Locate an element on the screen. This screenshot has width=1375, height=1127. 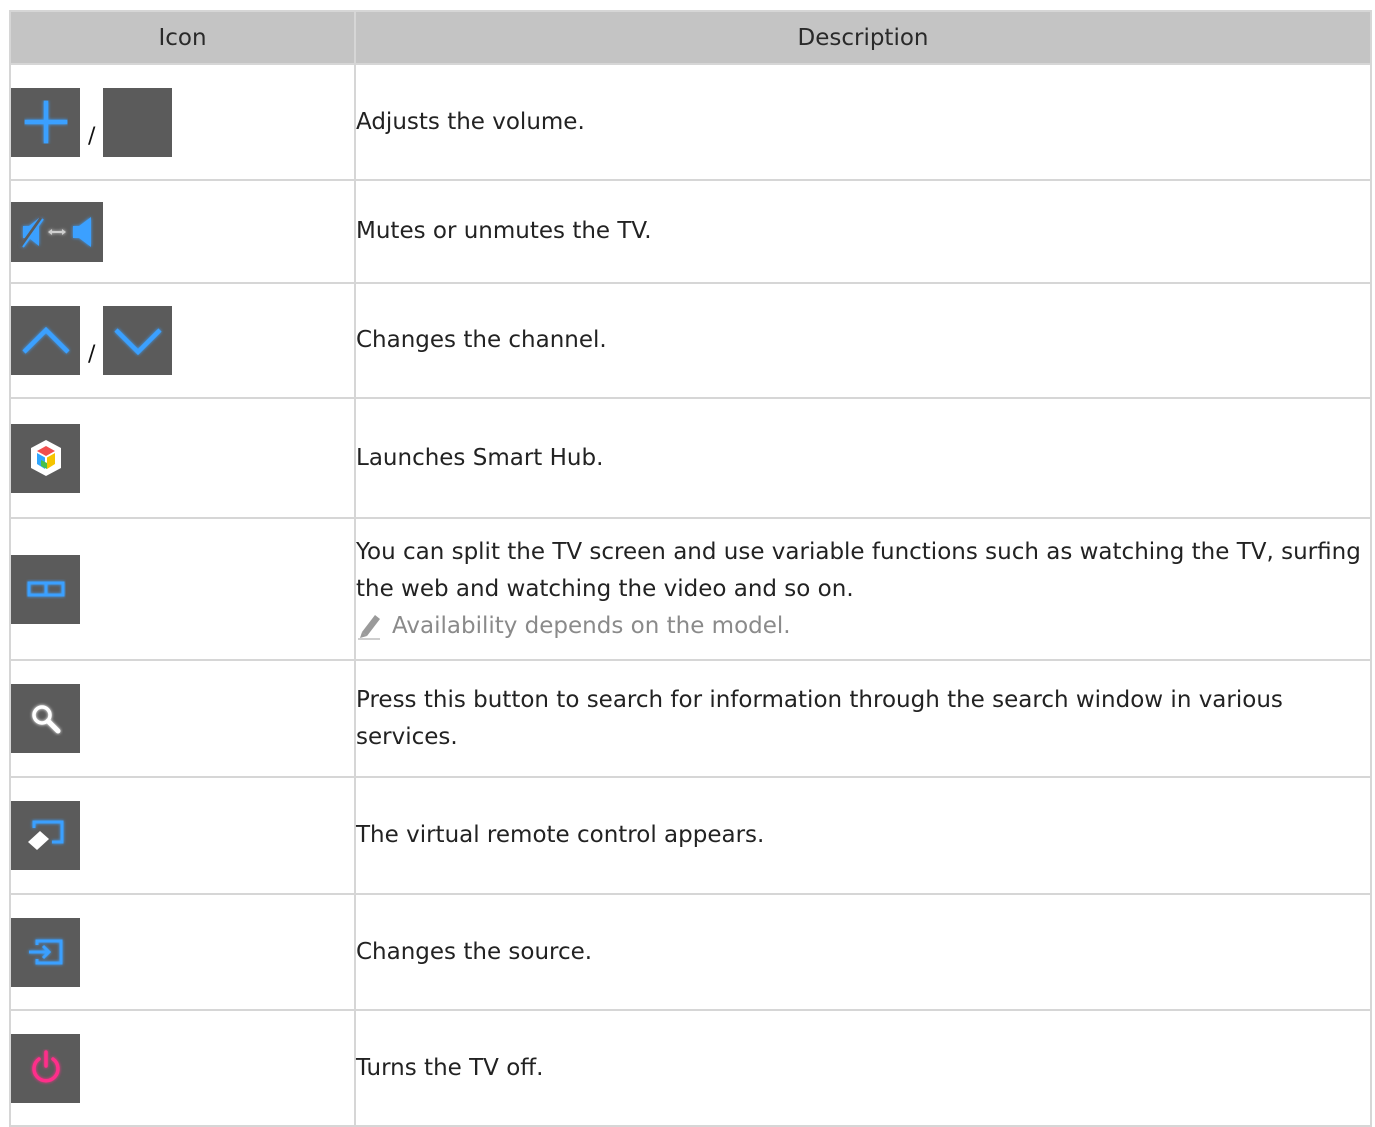
table-row: Turns the TV off. is located at coordinates (690, 1068).